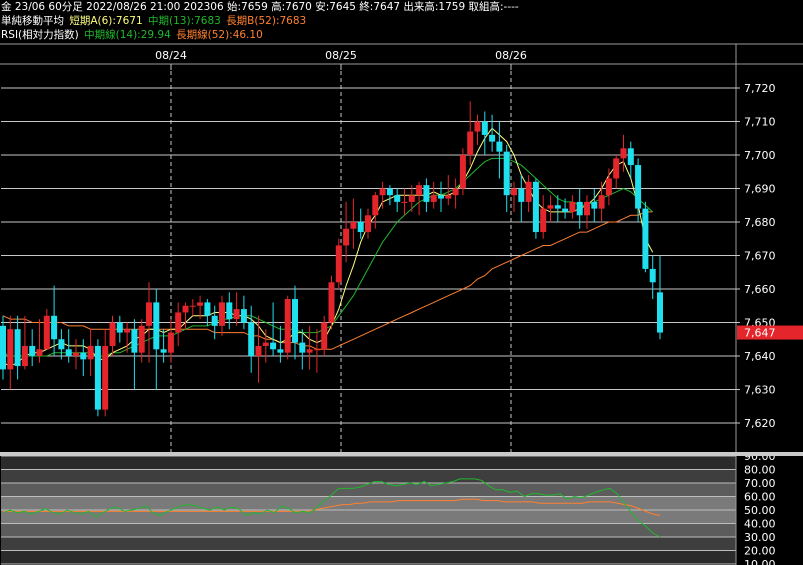 This screenshot has height=565, width=803. I want to click on rsi-tick-label: 60.00, so click(760, 497).